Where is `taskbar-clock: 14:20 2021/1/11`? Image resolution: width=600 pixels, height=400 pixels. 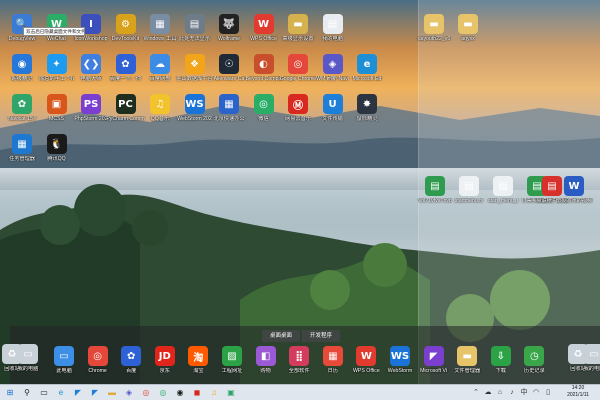
taskbar-clock: 14:20 2021/1/11 is located at coordinates (578, 391).